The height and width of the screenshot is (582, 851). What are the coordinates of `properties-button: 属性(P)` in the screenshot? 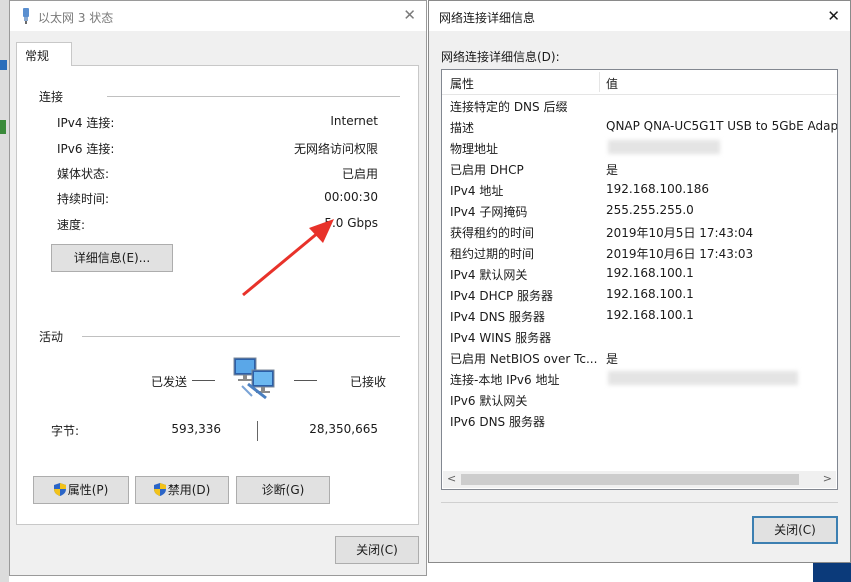 It's located at (81, 490).